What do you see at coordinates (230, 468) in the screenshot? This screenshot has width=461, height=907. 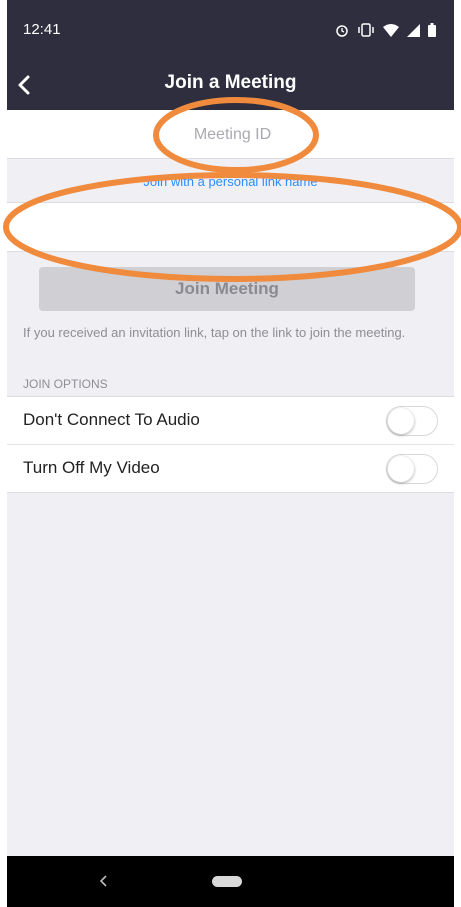 I see `option-turn-off-video: Turn Off My Video` at bounding box center [230, 468].